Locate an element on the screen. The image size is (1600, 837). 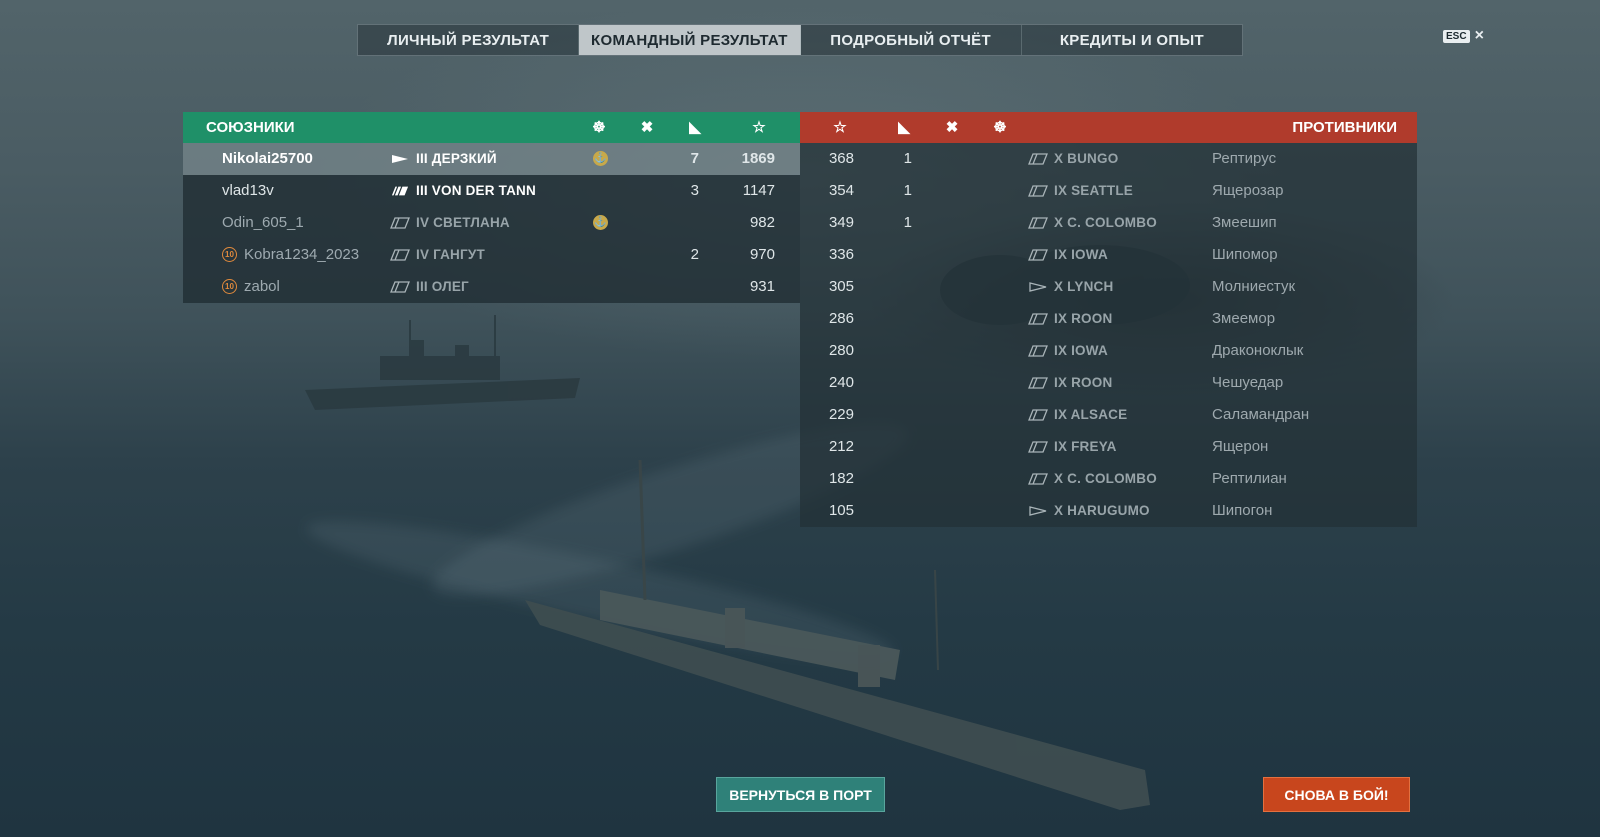
ship-name: X HARUGUMO is located at coordinates (1102, 510).